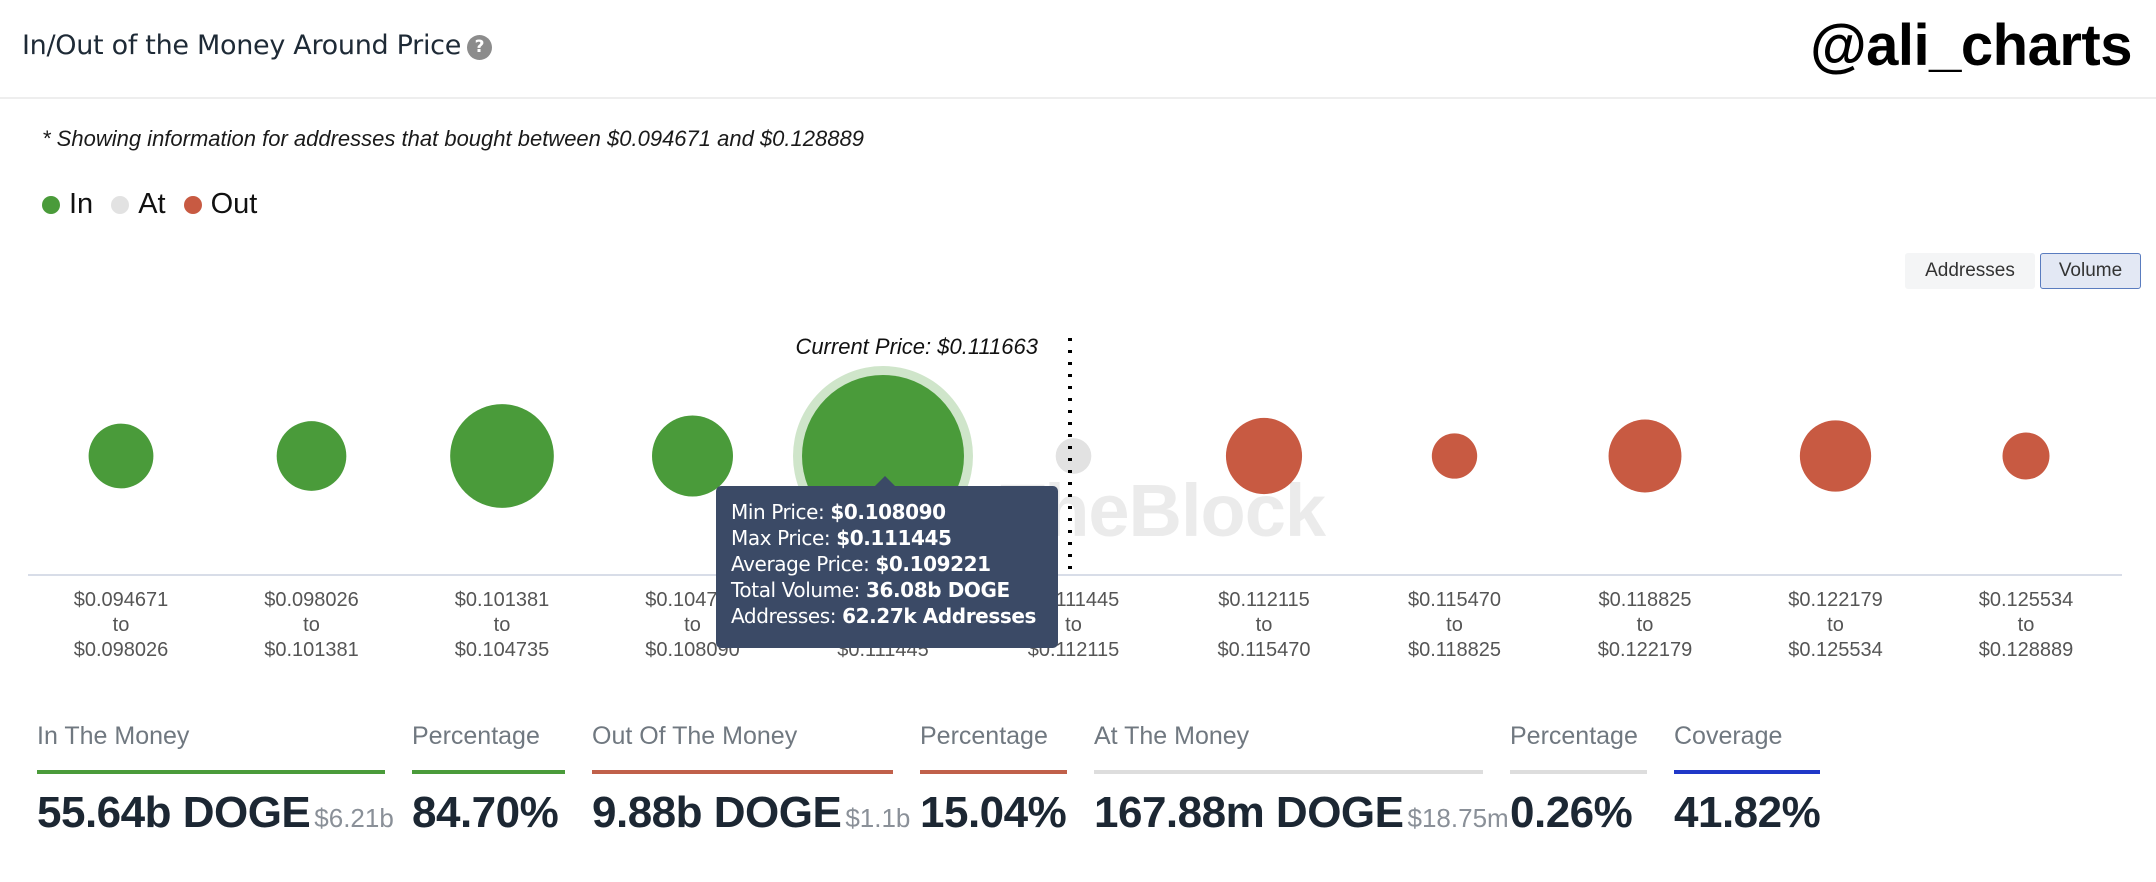 The width and height of the screenshot is (2156, 882). What do you see at coordinates (695, 736) in the screenshot?
I see `stat-label: Out Of The Money` at bounding box center [695, 736].